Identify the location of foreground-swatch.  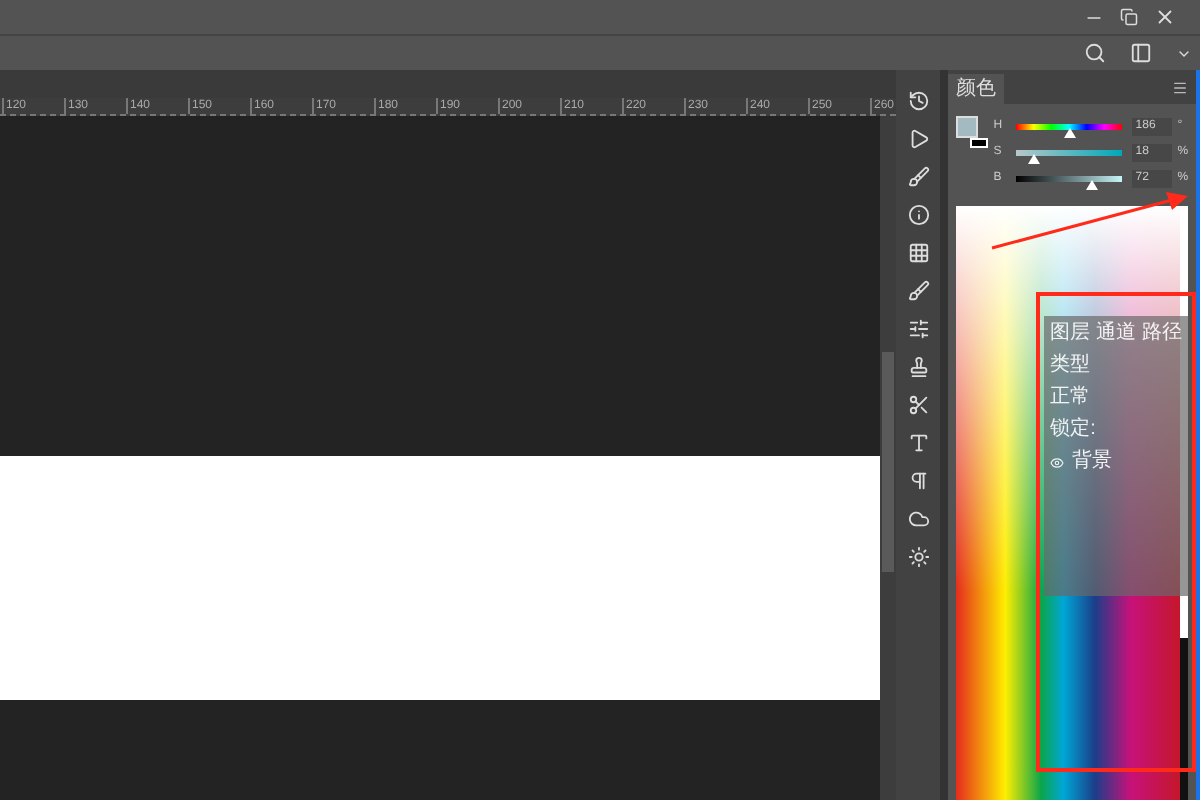
(967, 127).